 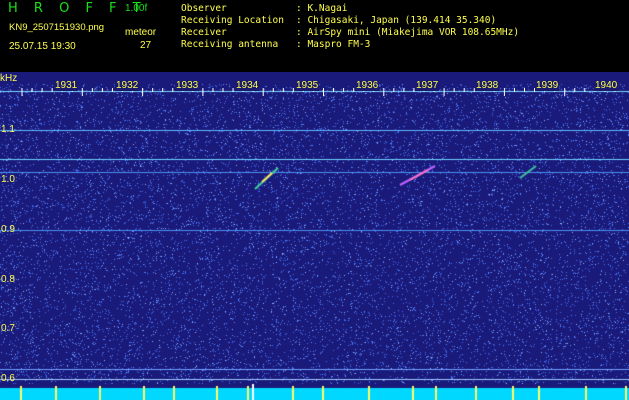 What do you see at coordinates (66, 85) in the screenshot?
I see `minute-label-1931: 1931` at bounding box center [66, 85].